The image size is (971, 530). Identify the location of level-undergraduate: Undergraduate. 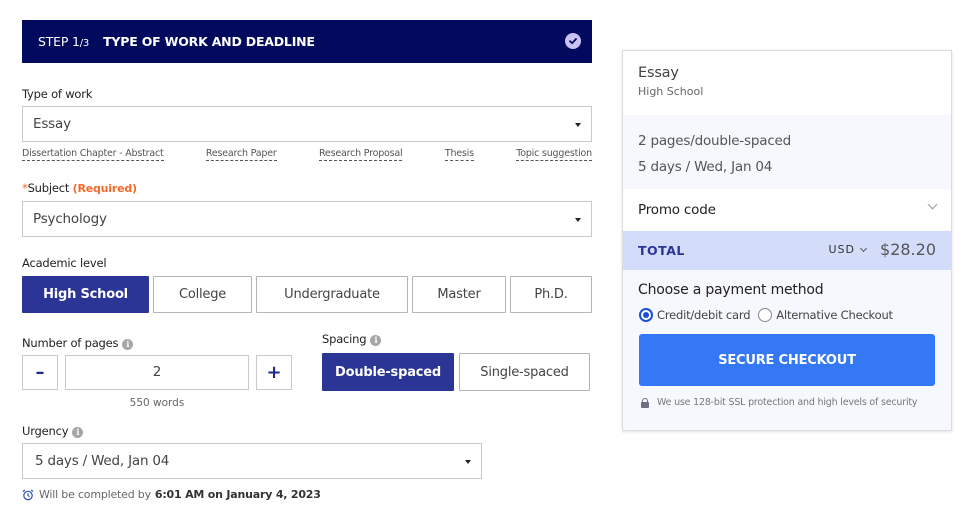
(332, 294).